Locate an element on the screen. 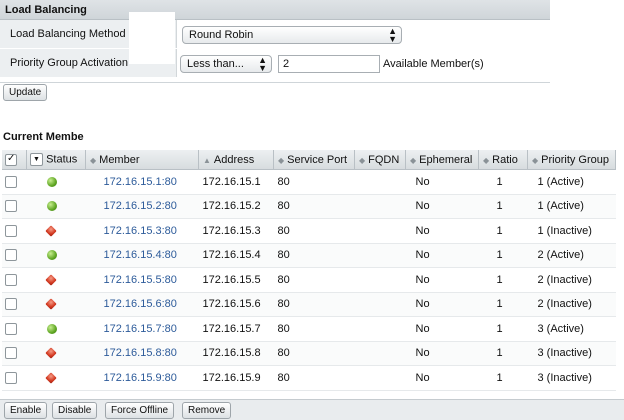  member-header: ◆ Member is located at coordinates (142, 160).